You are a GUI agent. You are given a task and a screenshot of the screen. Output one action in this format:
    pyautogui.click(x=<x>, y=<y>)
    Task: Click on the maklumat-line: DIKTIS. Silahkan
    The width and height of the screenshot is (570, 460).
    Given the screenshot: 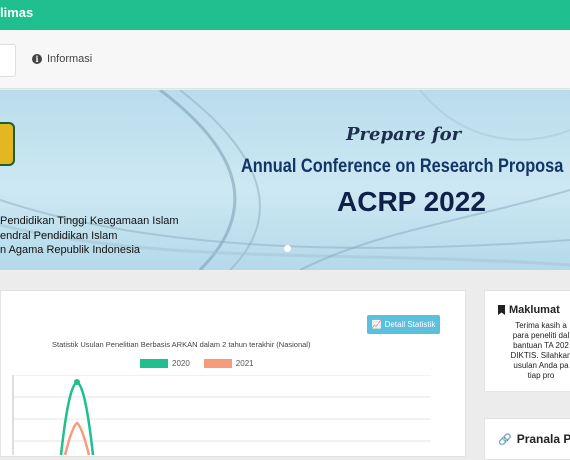 What is the action you would take?
    pyautogui.click(x=540, y=355)
    